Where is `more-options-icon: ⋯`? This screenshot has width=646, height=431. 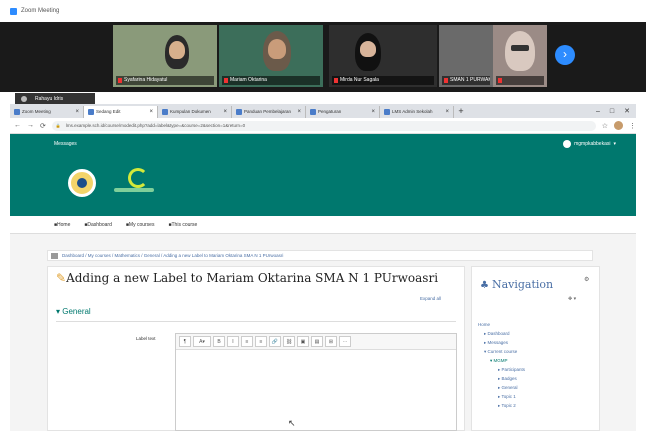 more-options-icon: ⋯ is located at coordinates (345, 341).